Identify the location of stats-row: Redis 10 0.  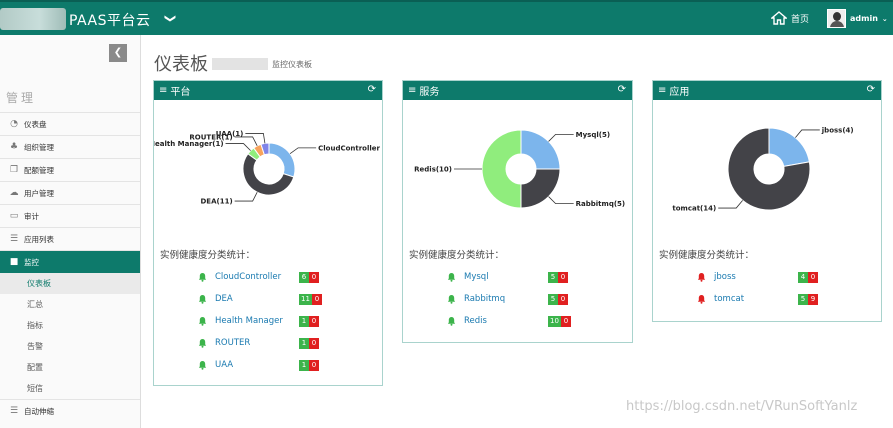
(509, 321).